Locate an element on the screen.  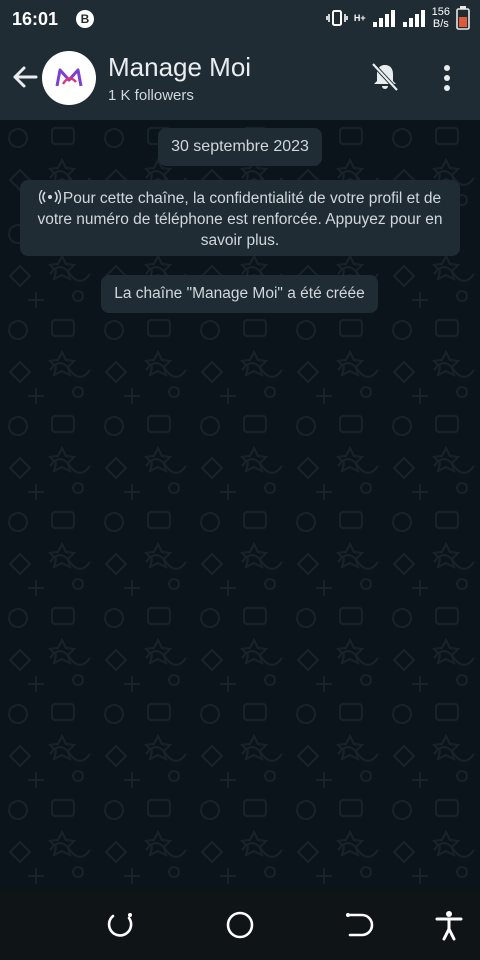
recents-icon is located at coordinates (120, 925).